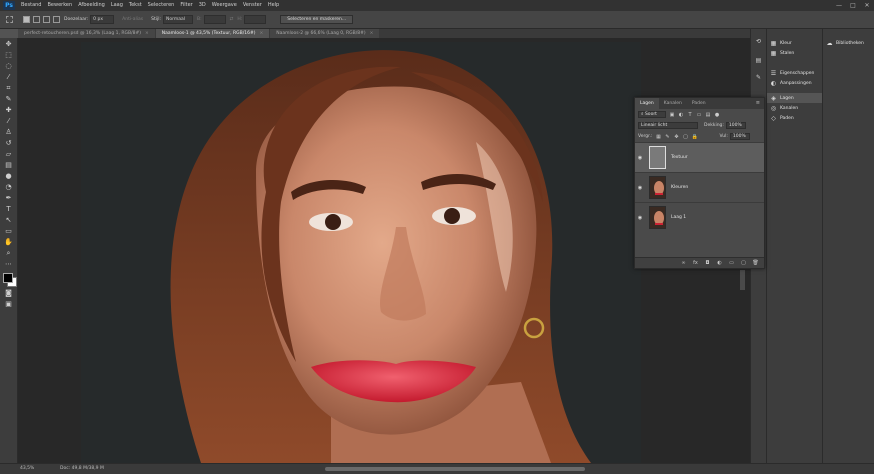 Image resolution: width=874 pixels, height=474 pixels. I want to click on shape-filter-icon: ▭, so click(699, 115).